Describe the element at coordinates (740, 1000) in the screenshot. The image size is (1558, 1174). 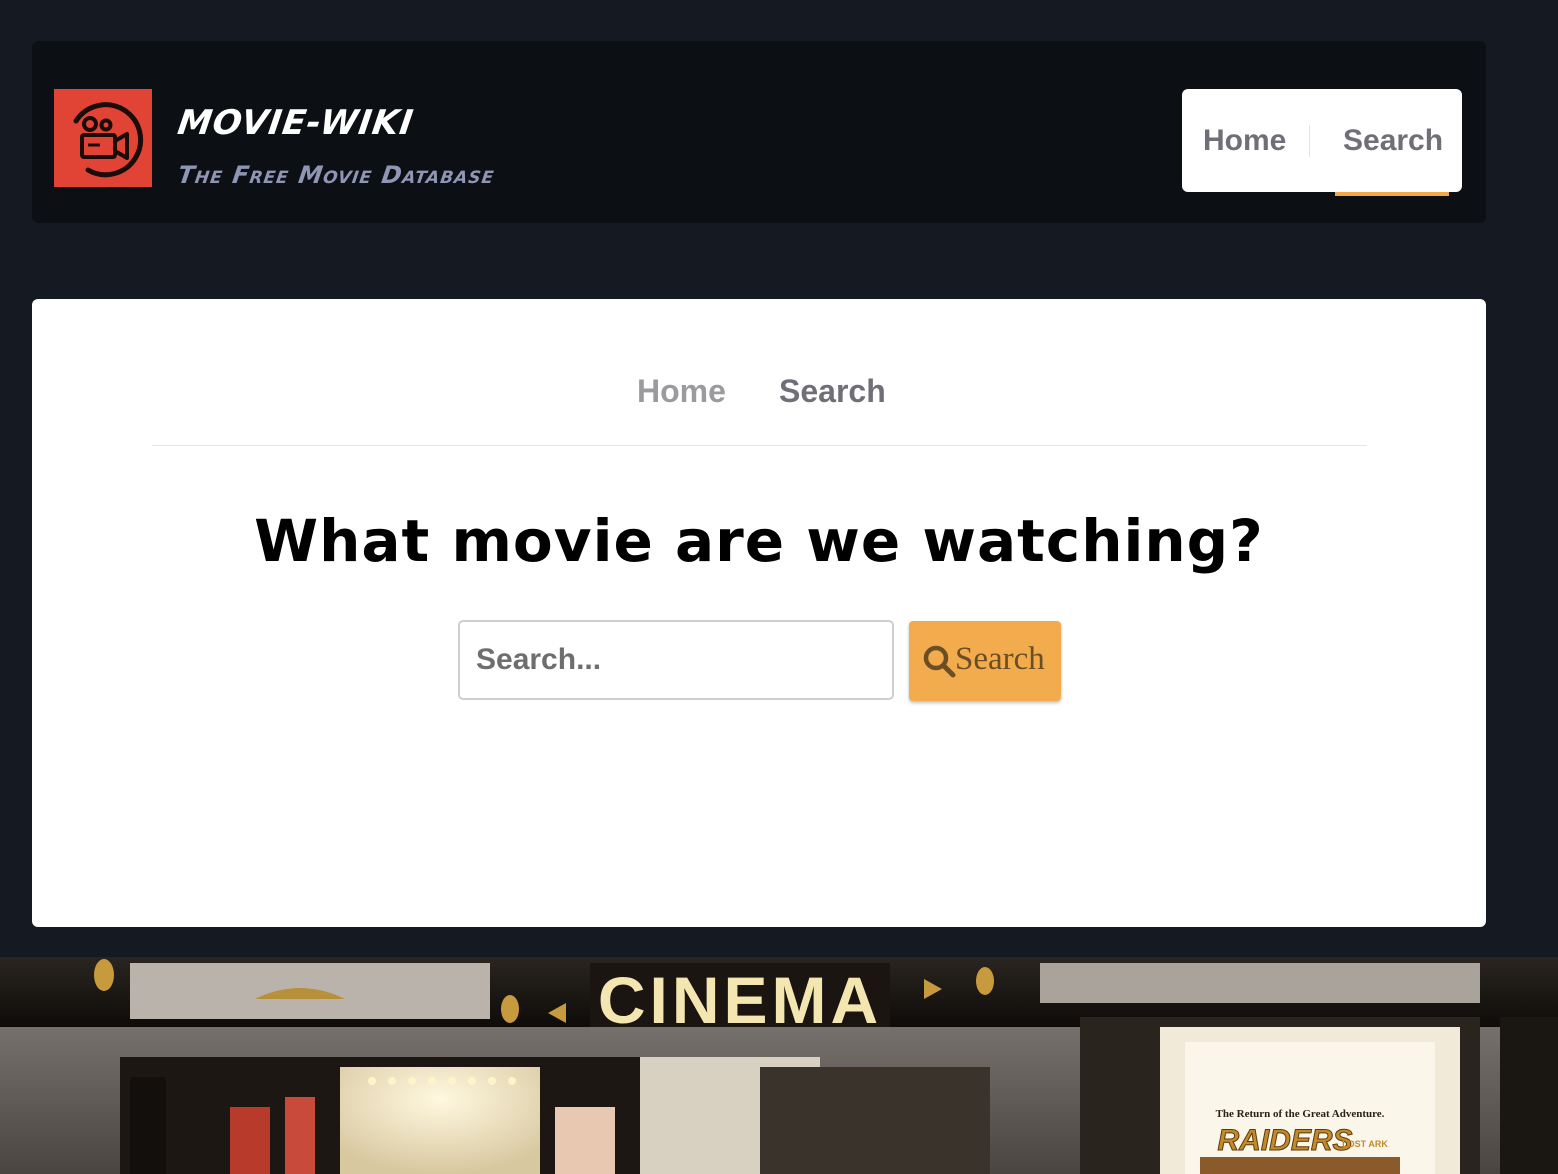
I see `cinema-sign: CINEMA` at that location.